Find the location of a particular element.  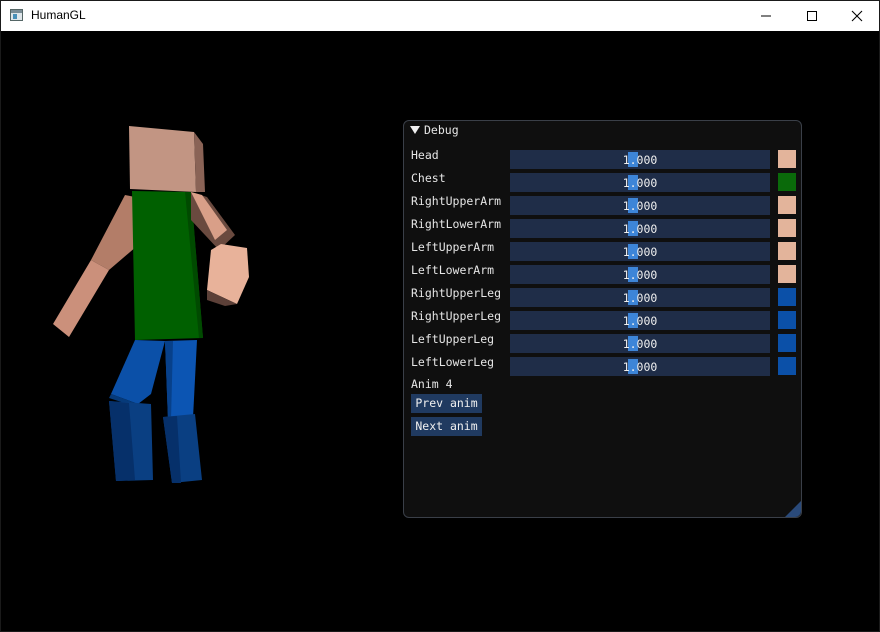

row-label: LeftUpperLeg is located at coordinates (453, 339).